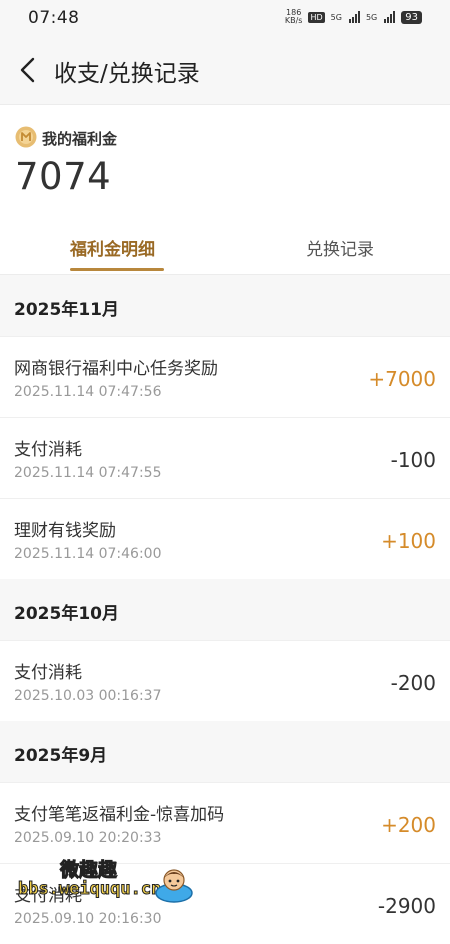  I want to click on record-amount: -100, so click(413, 460).